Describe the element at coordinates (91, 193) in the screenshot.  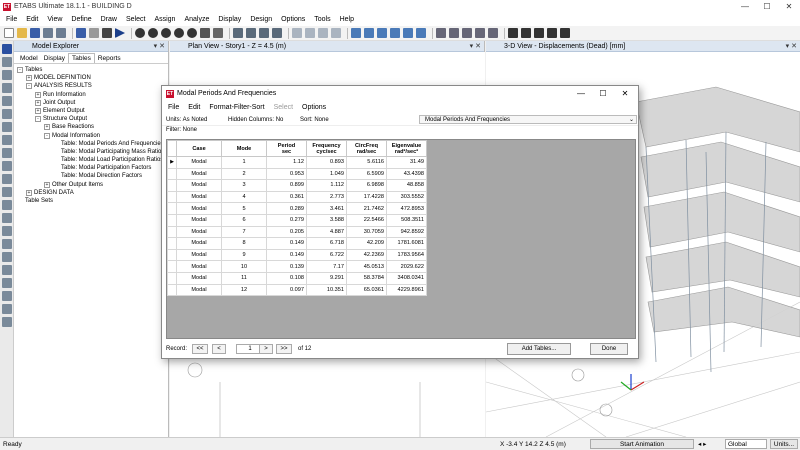
I see `tree-item: + DESIGN DATA` at that location.